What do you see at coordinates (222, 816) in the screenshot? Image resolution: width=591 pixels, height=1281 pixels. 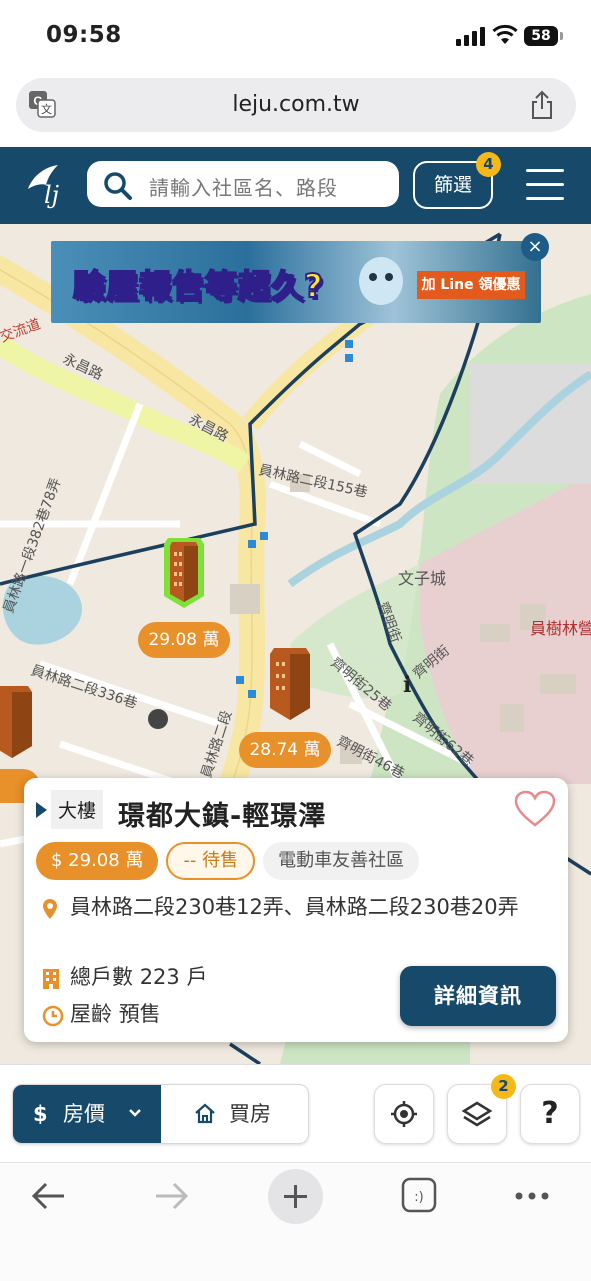 I see `listing-name: 璟都大鎮-輕璟澤` at bounding box center [222, 816].